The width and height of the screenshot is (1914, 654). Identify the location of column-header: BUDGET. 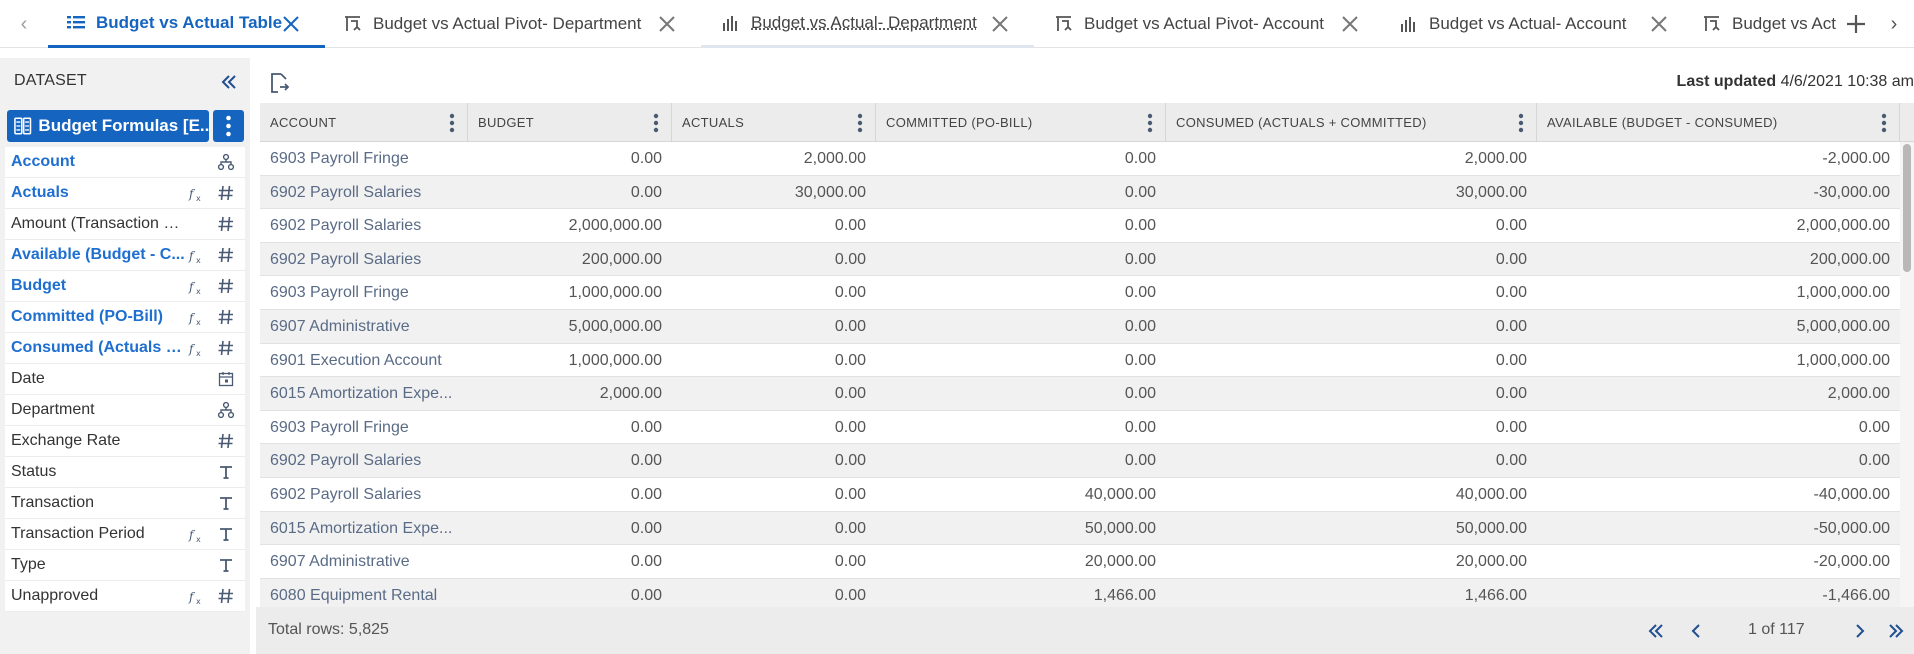
(570, 122).